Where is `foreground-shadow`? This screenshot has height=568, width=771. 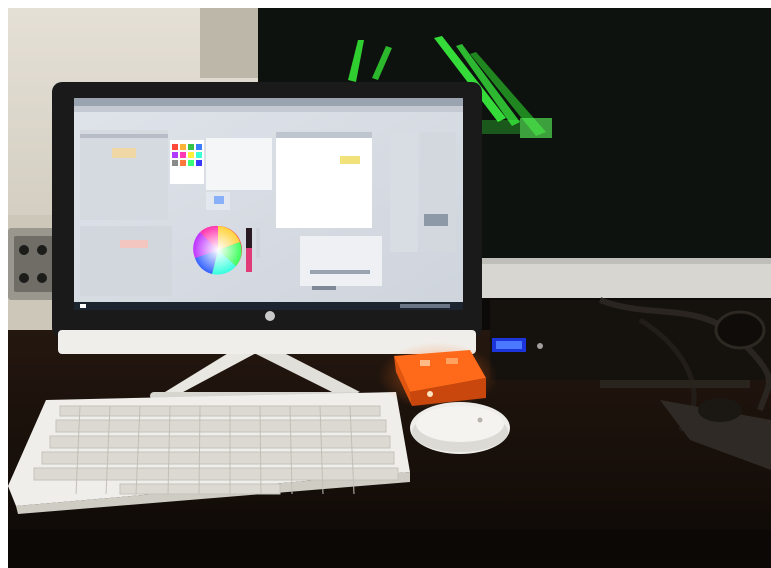
foreground-shadow is located at coordinates (389, 549).